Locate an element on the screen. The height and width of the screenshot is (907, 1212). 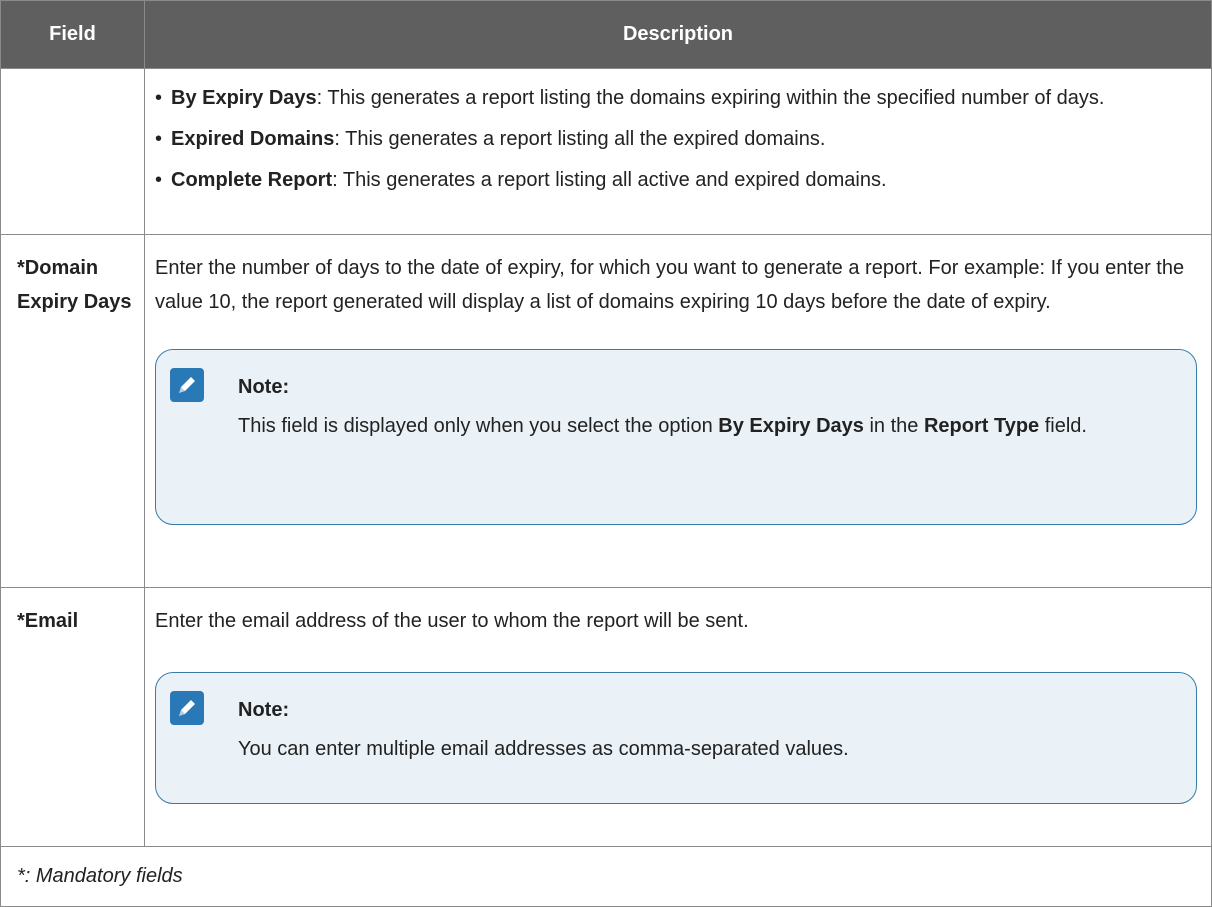
option-term: Complete Report is located at coordinates (252, 180).